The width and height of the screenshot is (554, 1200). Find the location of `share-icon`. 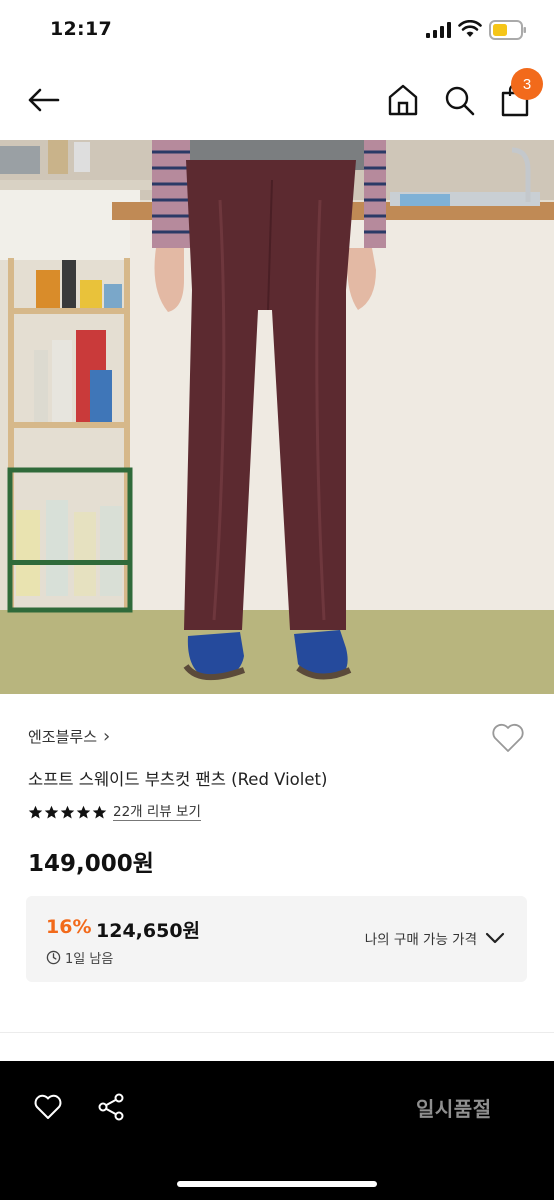

share-icon is located at coordinates (111, 1107).